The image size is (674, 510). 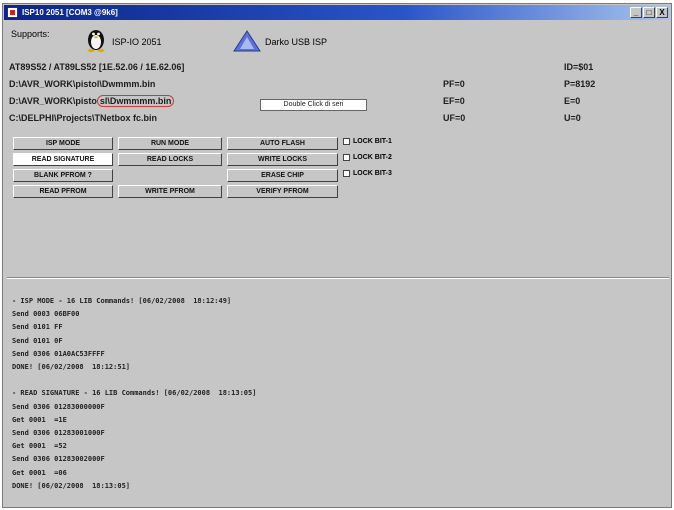 What do you see at coordinates (579, 67) in the screenshot?
I see `fuse-id: ID=$01` at bounding box center [579, 67].